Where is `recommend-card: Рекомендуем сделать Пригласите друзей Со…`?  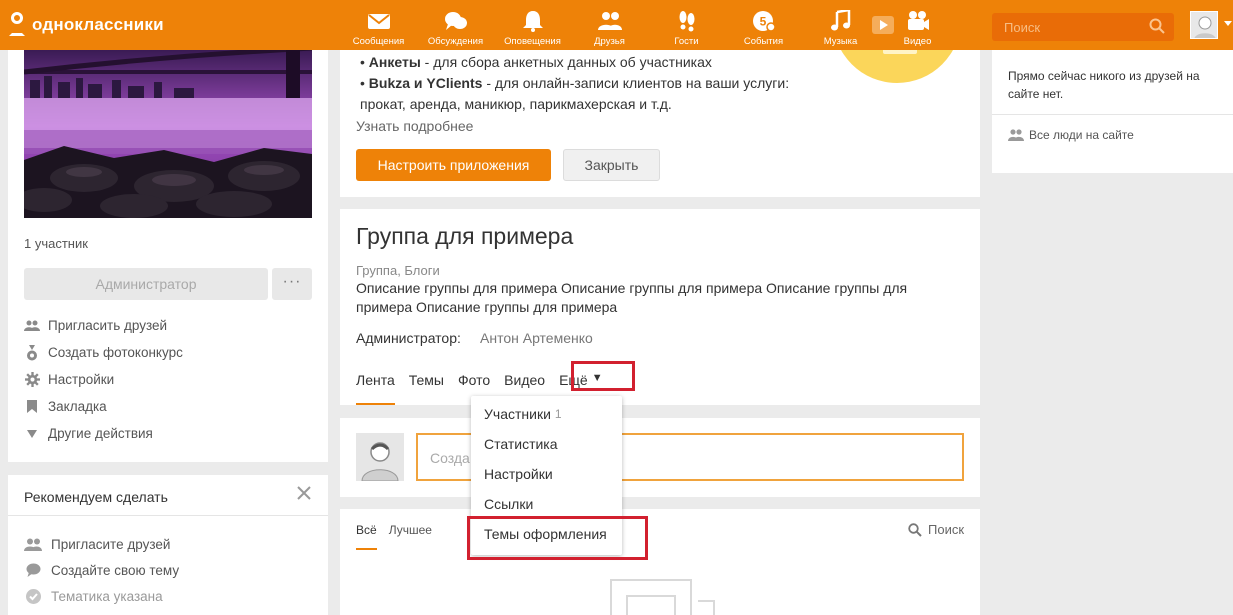 recommend-card: Рекомендуем сделать Пригласите друзей Со… is located at coordinates (168, 545).